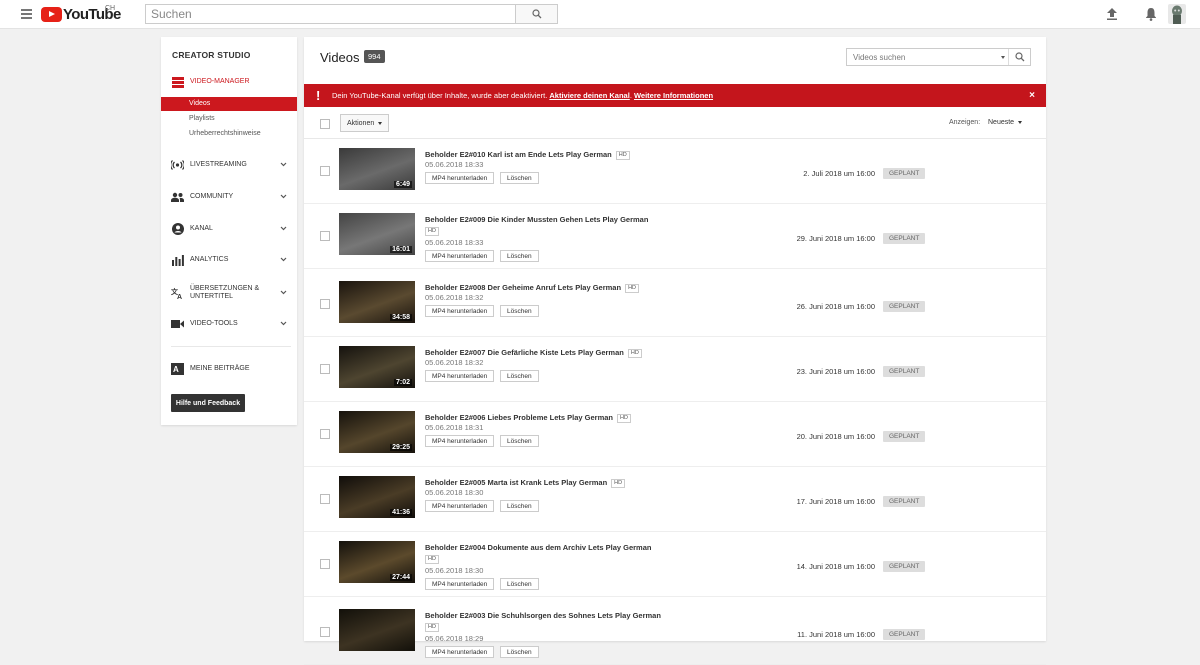 The width and height of the screenshot is (1200, 665). Describe the element at coordinates (110, 8) in the screenshot. I see `logo-country: CH` at that location.